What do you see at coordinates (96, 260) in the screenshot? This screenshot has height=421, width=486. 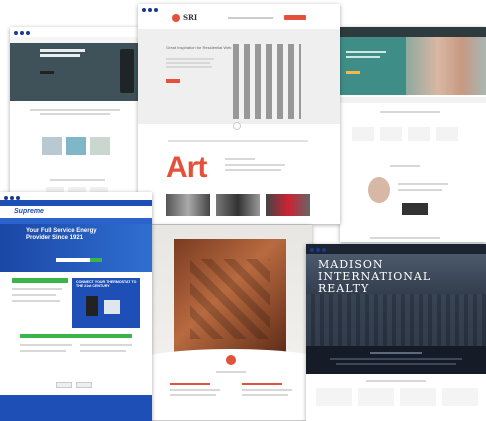 I see `hero-submit-button` at bounding box center [96, 260].